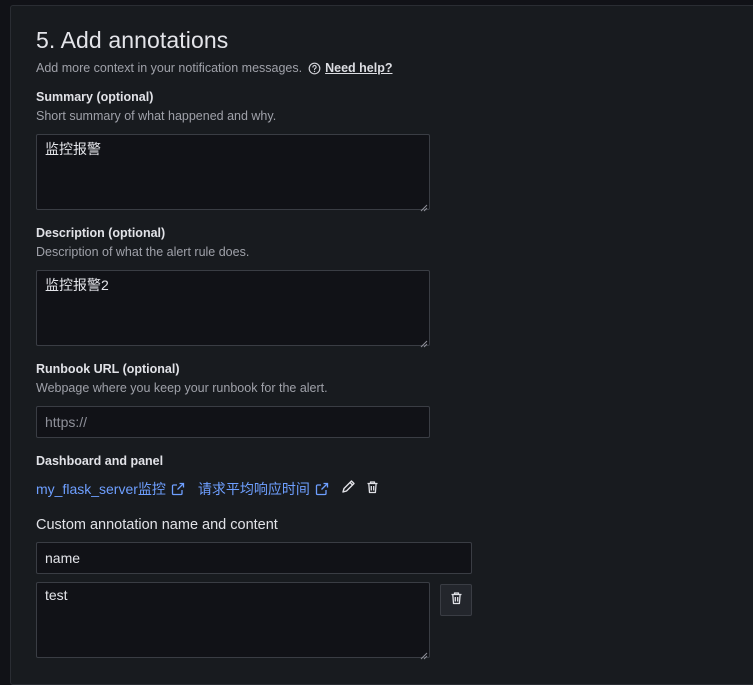 Image resolution: width=753 pixels, height=685 pixels. Describe the element at coordinates (100, 461) in the screenshot. I see `dashboard-label: Dashboard and panel` at that location.